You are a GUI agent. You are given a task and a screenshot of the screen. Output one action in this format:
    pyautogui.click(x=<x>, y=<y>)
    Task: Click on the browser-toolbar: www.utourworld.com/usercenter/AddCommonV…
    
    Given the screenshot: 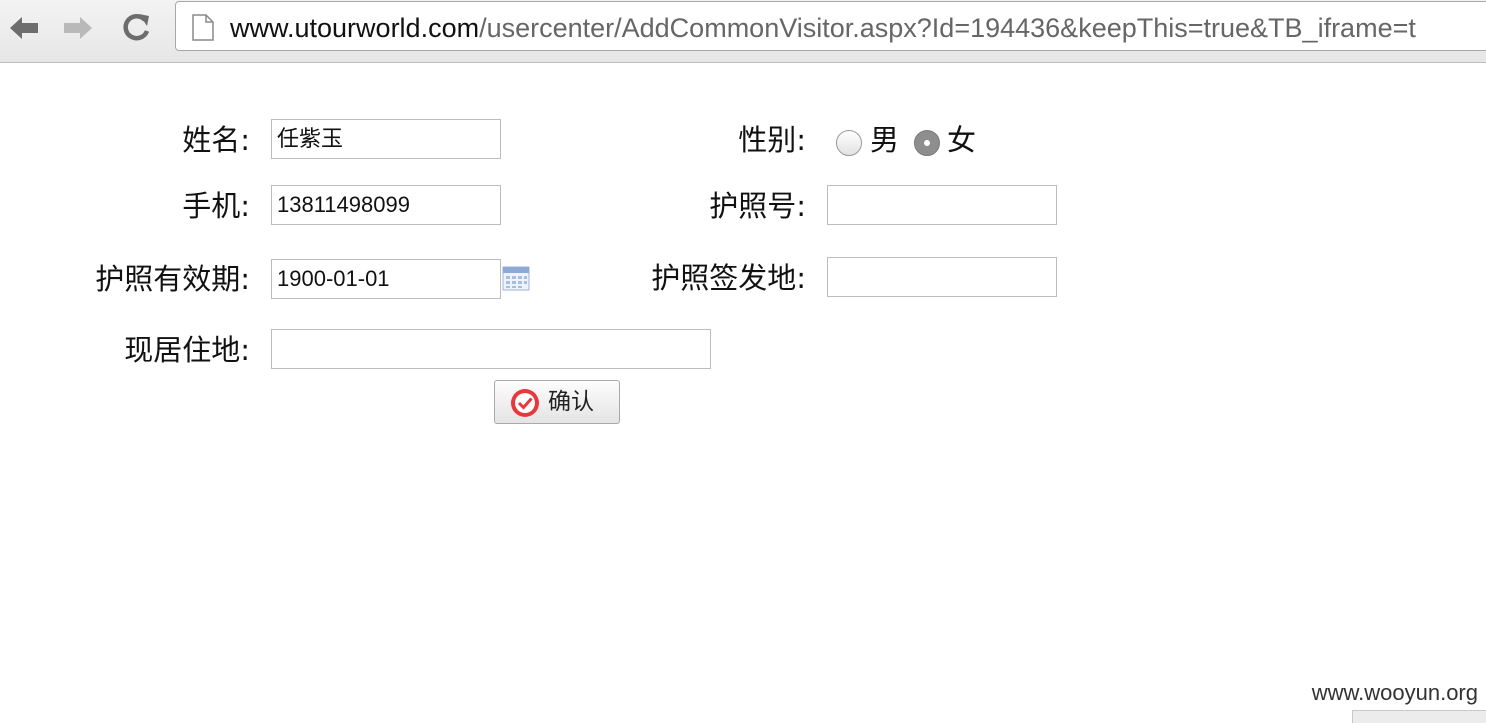 What is the action you would take?
    pyautogui.click(x=743, y=31)
    